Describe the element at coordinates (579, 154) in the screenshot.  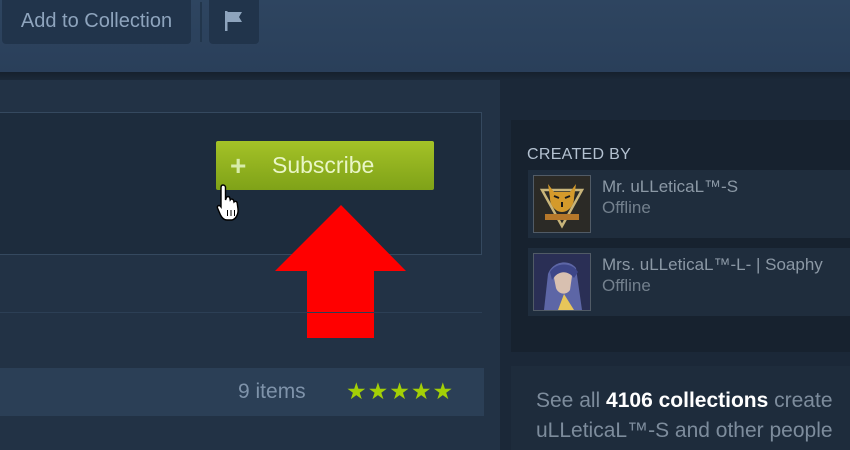
I see `created-by-heading: CREATED BY` at that location.